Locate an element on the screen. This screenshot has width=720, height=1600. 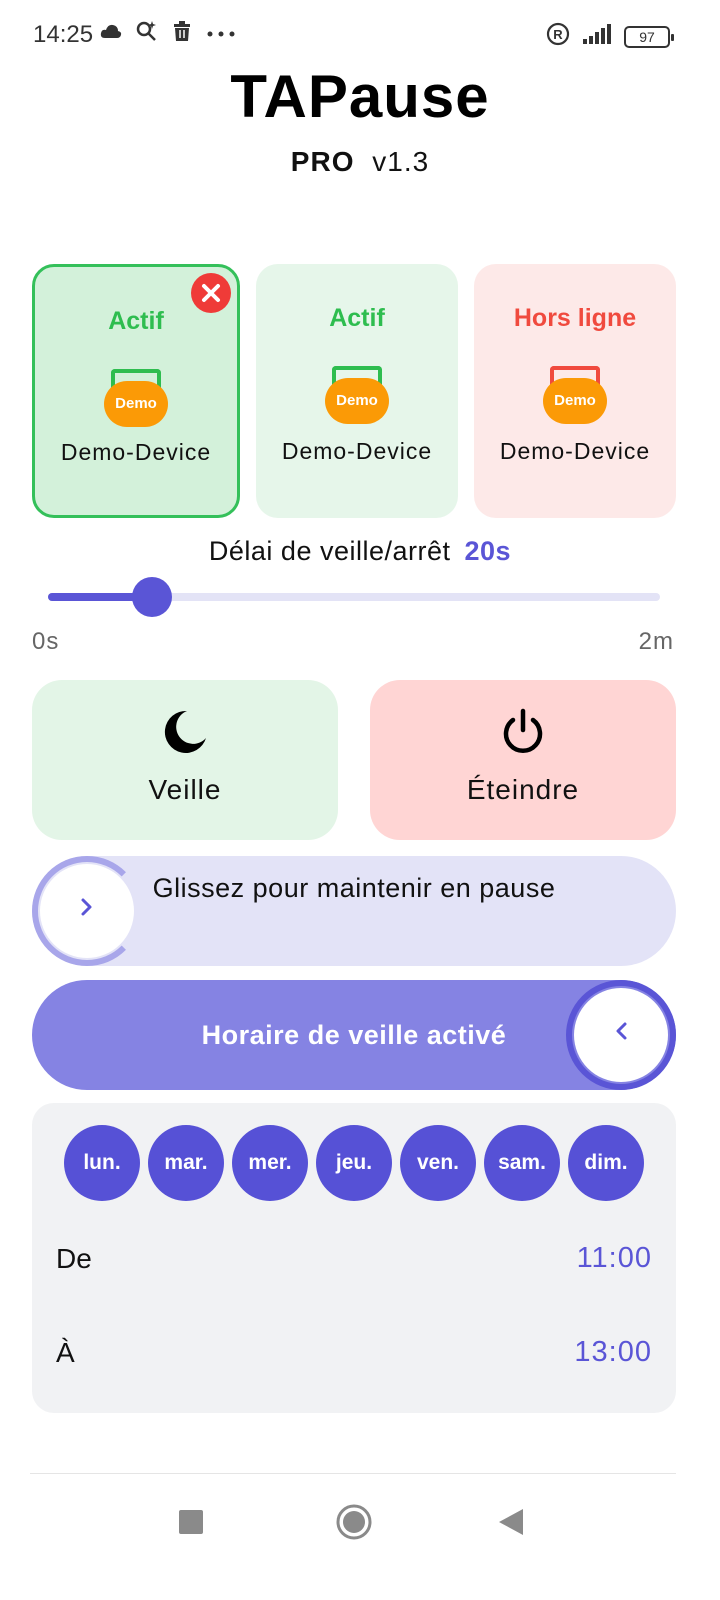
action-buttons: Veille Éteindre is located at coordinates (354, 760).